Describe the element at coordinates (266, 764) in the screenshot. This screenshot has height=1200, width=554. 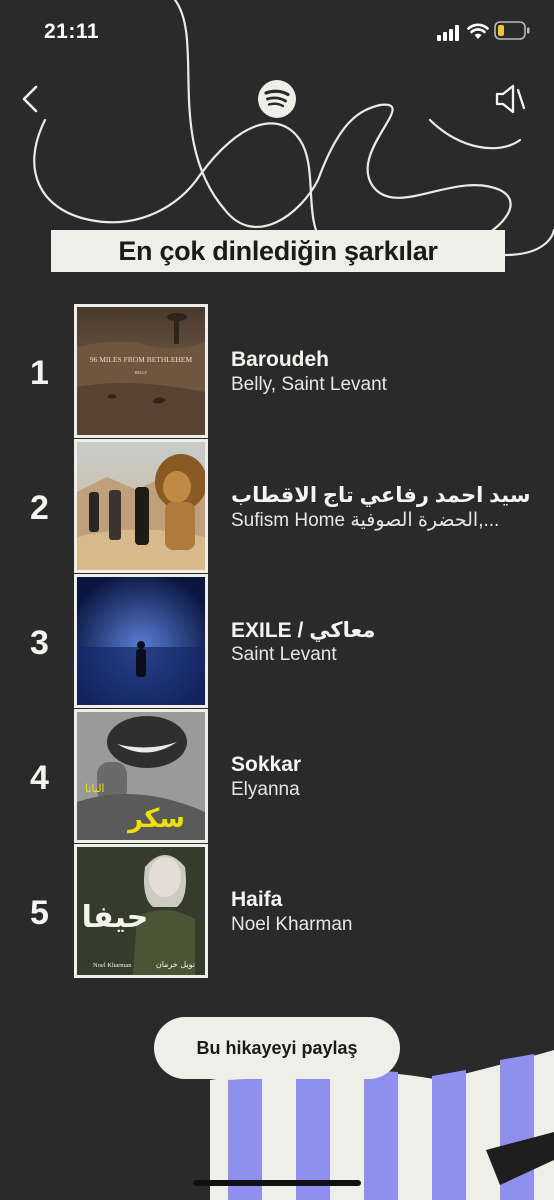
I see `track-title: Sokkar` at that location.